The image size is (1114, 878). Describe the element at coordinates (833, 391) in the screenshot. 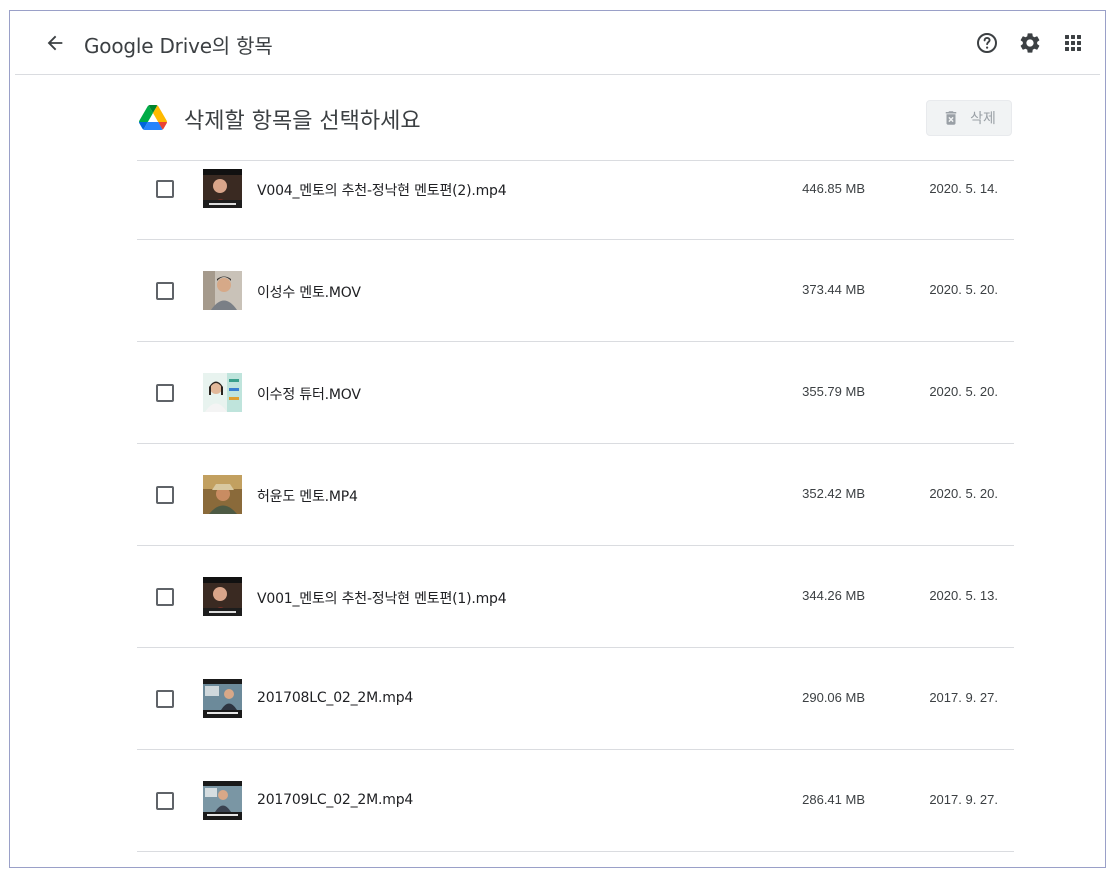

I see `file-size: 355.79 MB` at that location.